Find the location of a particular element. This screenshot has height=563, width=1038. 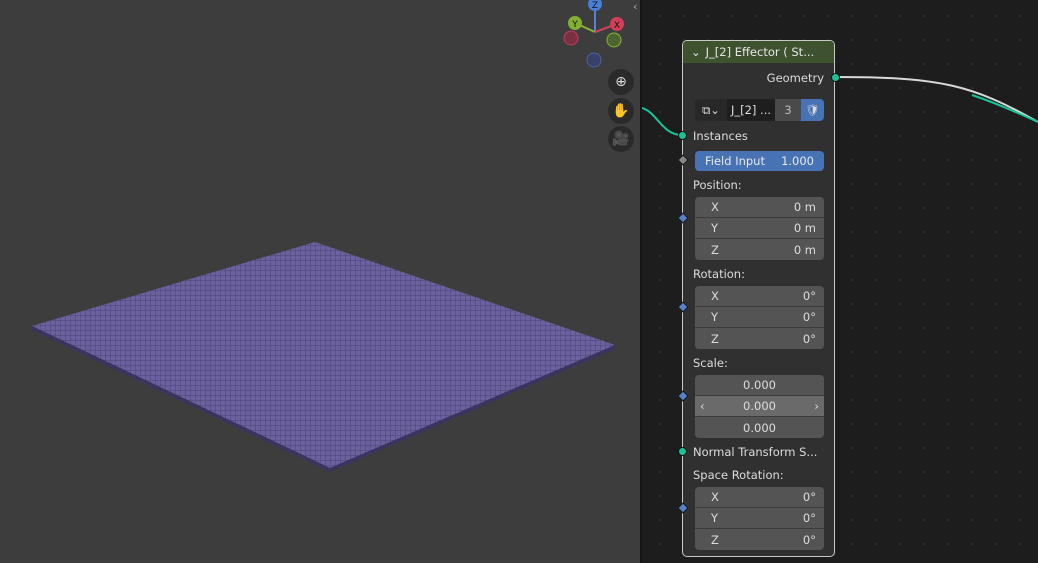

gizmo-y-label: Y is located at coordinates (574, 25).